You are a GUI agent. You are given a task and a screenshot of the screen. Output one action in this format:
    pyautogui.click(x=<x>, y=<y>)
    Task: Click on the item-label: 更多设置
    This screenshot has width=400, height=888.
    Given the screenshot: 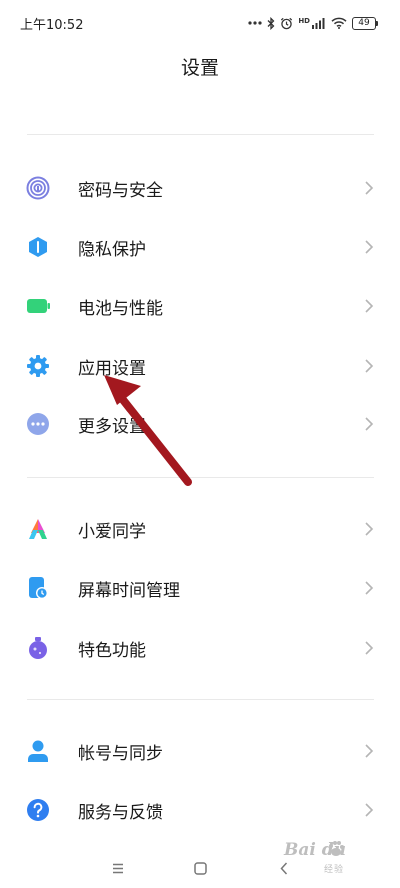 What is the action you would take?
    pyautogui.click(x=112, y=426)
    